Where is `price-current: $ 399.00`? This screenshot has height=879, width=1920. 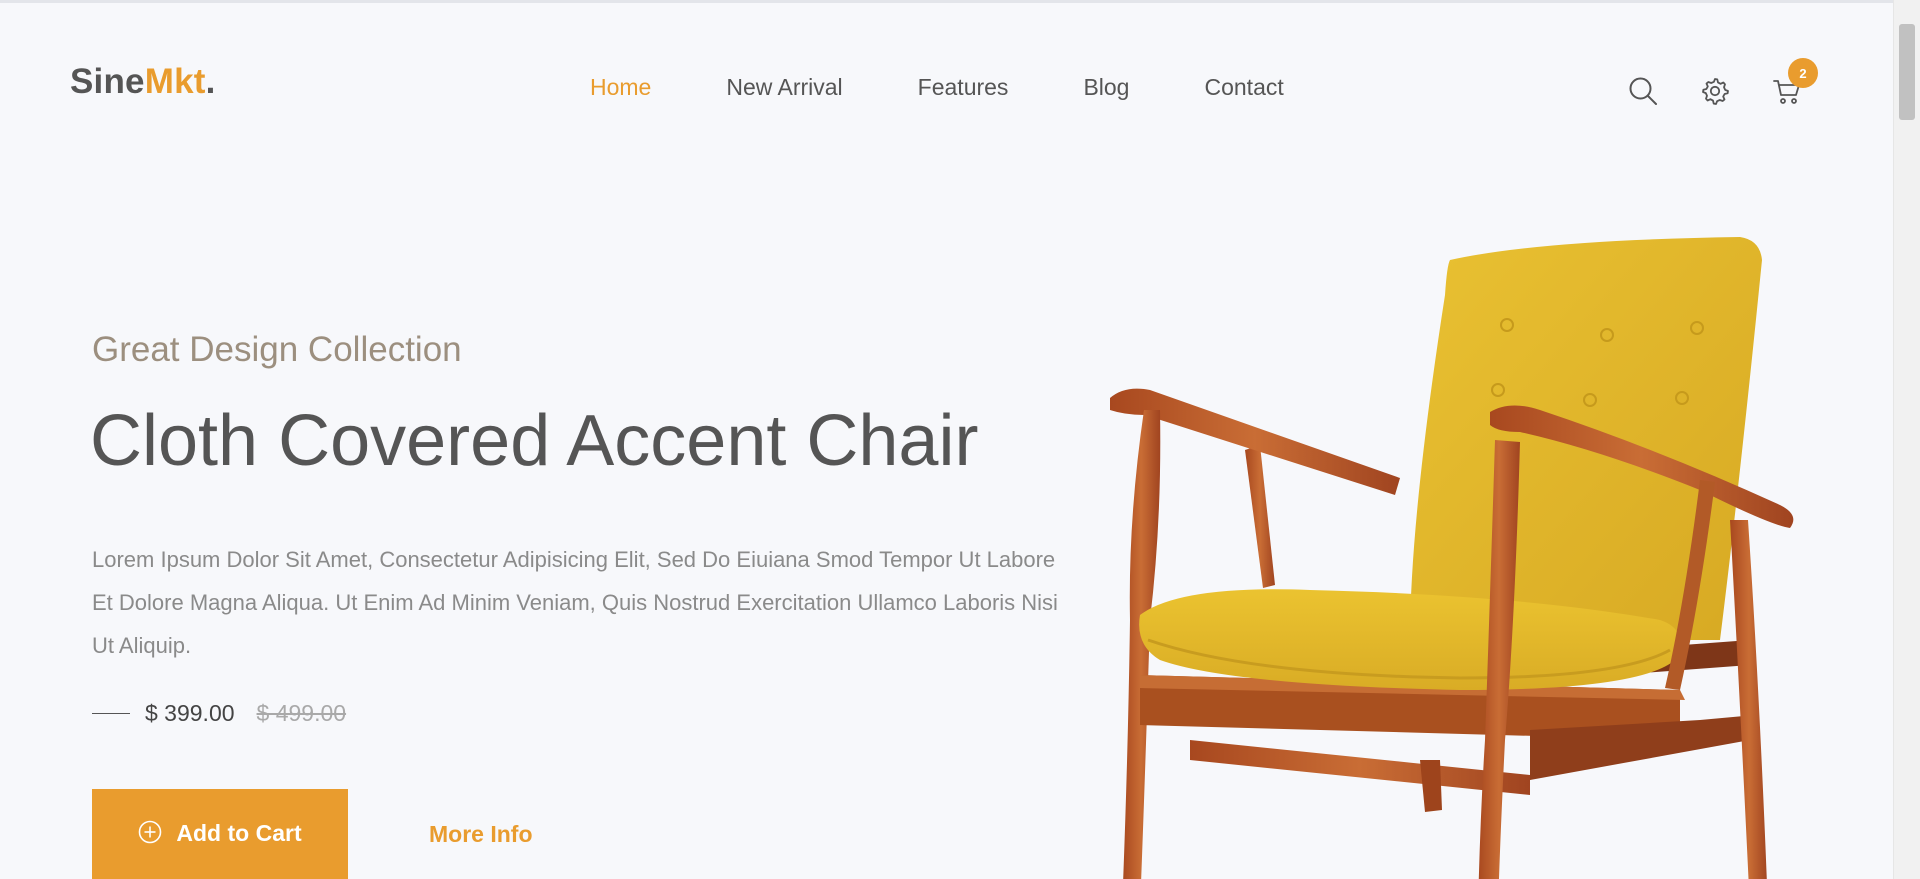 price-current: $ 399.00 is located at coordinates (190, 713).